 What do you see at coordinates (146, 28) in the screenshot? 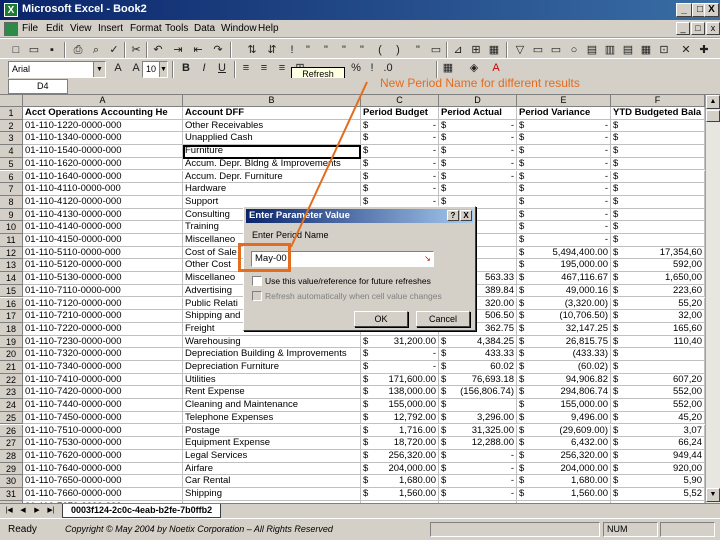
I see `menu-format: Format` at bounding box center [146, 28].